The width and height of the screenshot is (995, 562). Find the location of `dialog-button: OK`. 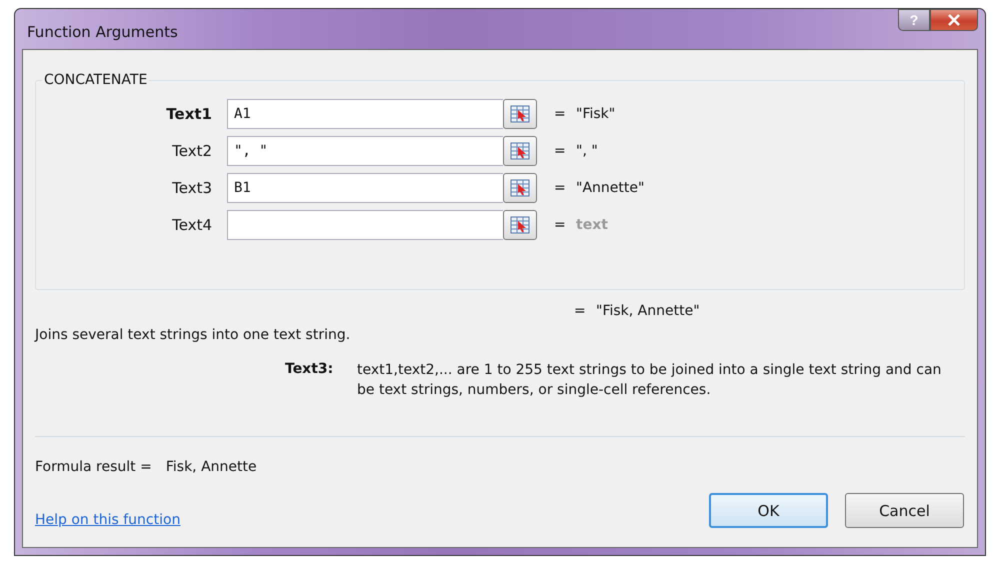

dialog-button: OK is located at coordinates (768, 510).